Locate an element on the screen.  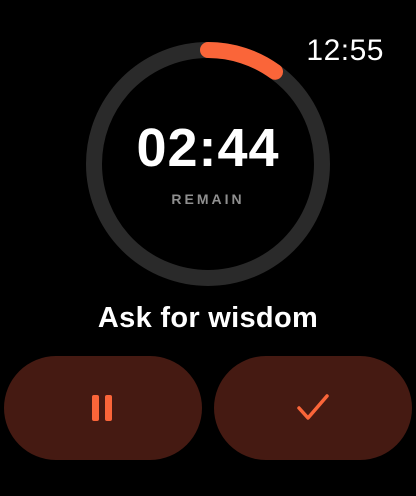
pause-button is located at coordinates (103, 408).